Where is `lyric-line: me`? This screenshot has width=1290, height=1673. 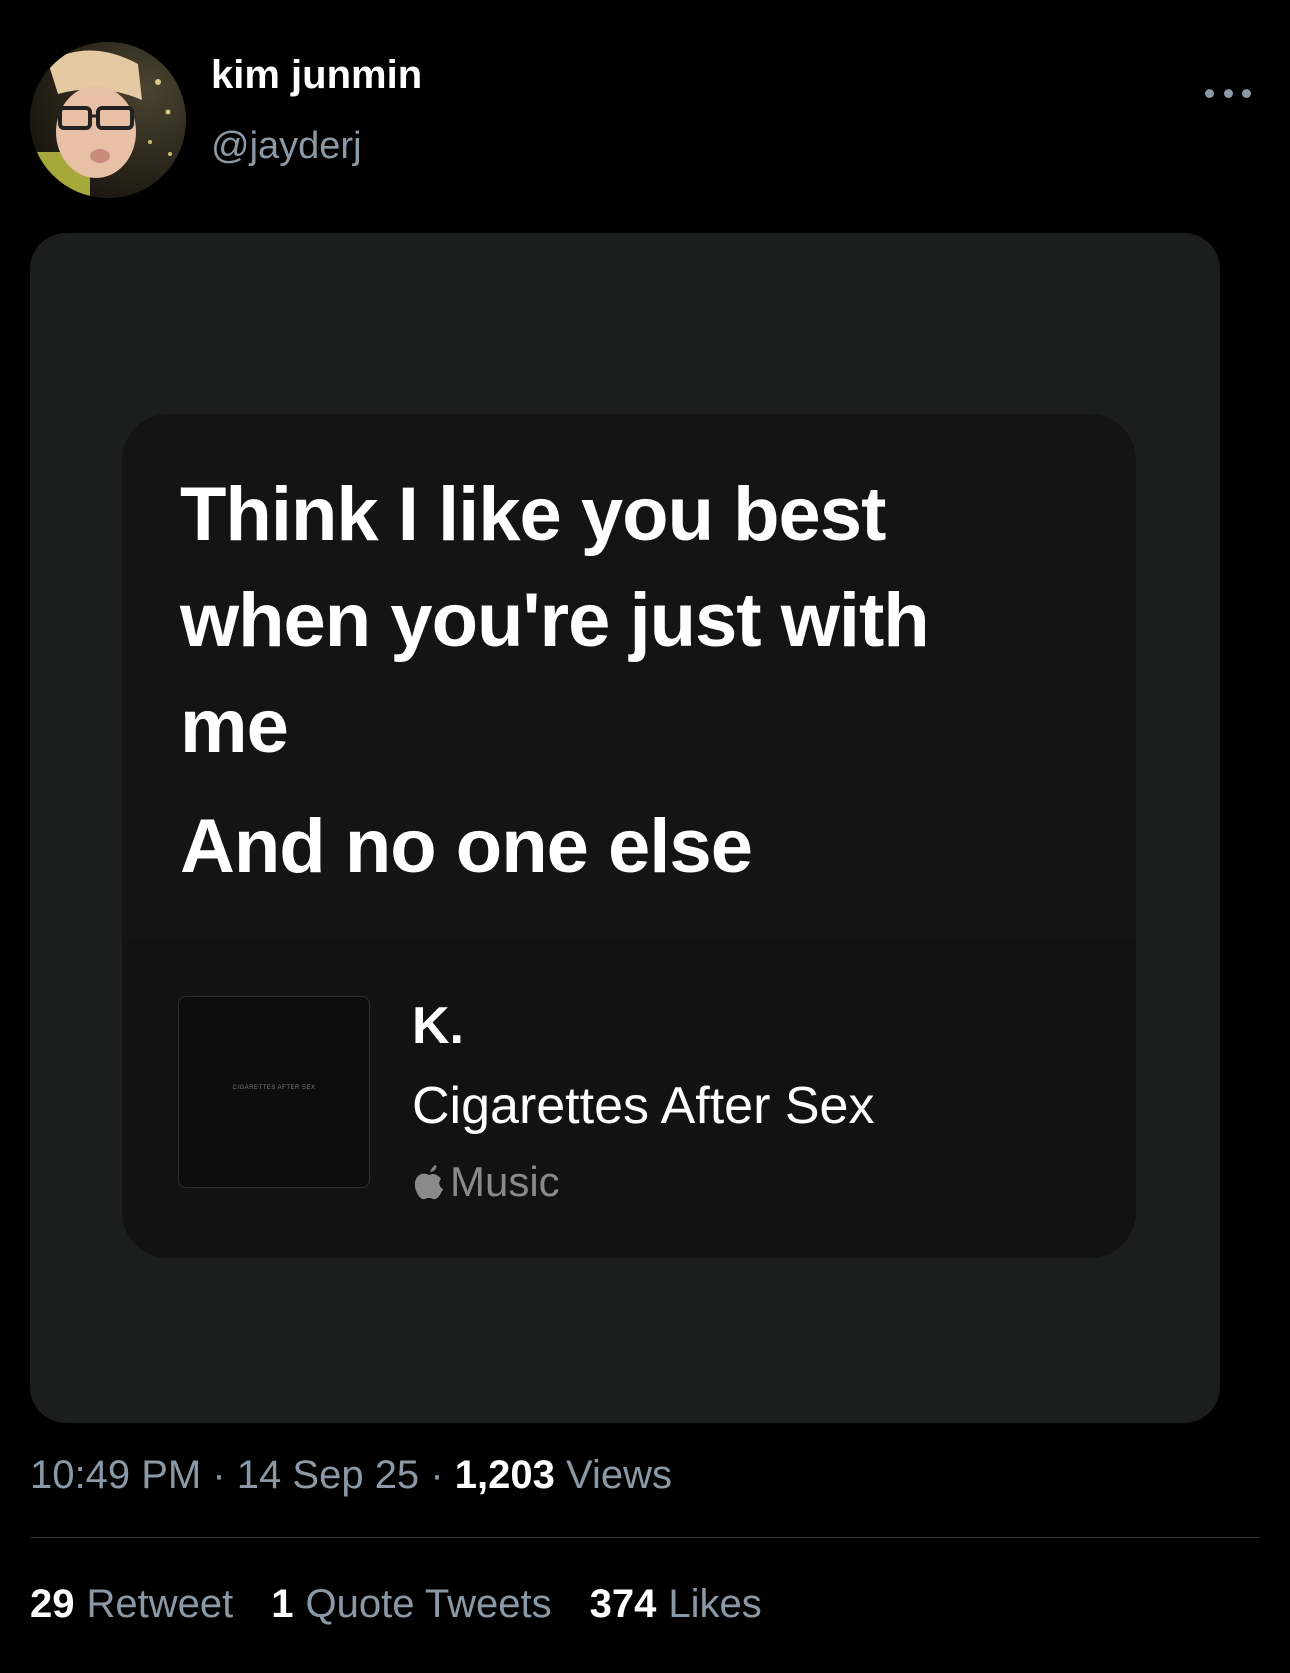 lyric-line: me is located at coordinates (234, 726).